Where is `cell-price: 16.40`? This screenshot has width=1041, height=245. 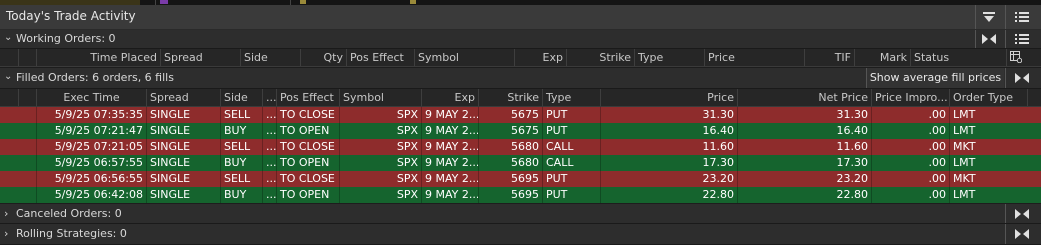 cell-price: 16.40 is located at coordinates (668, 131).